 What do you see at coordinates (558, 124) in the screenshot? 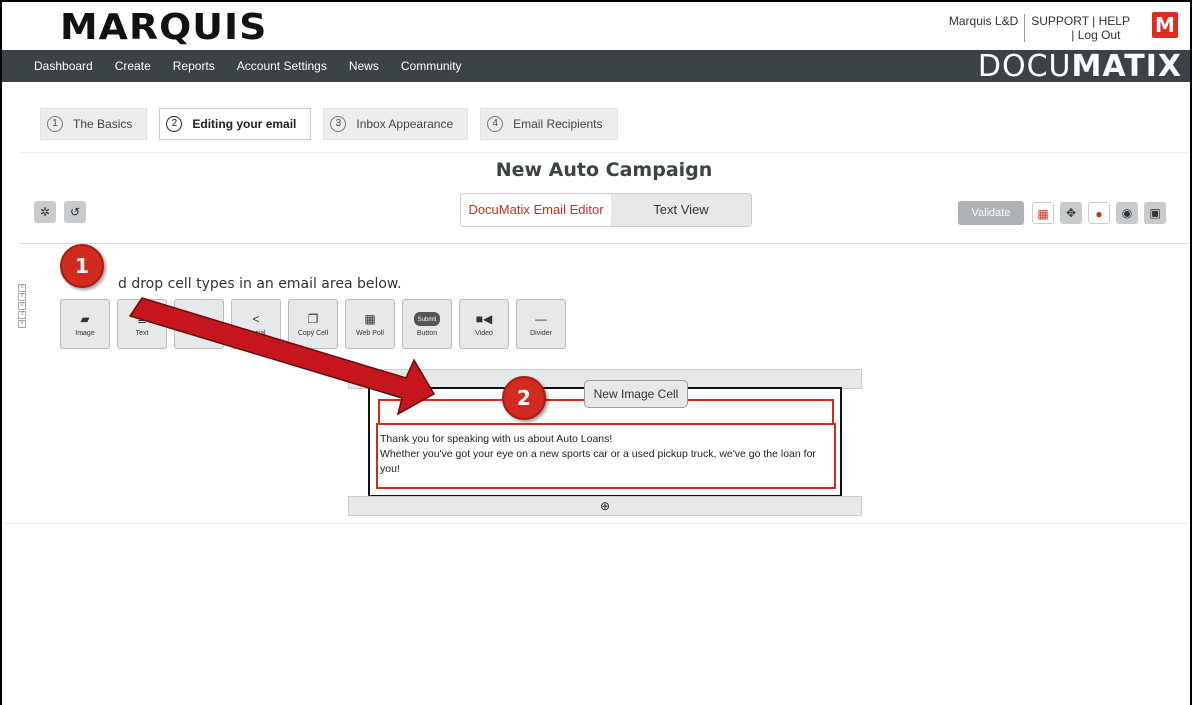
I see `step-label: Email Recipients` at bounding box center [558, 124].